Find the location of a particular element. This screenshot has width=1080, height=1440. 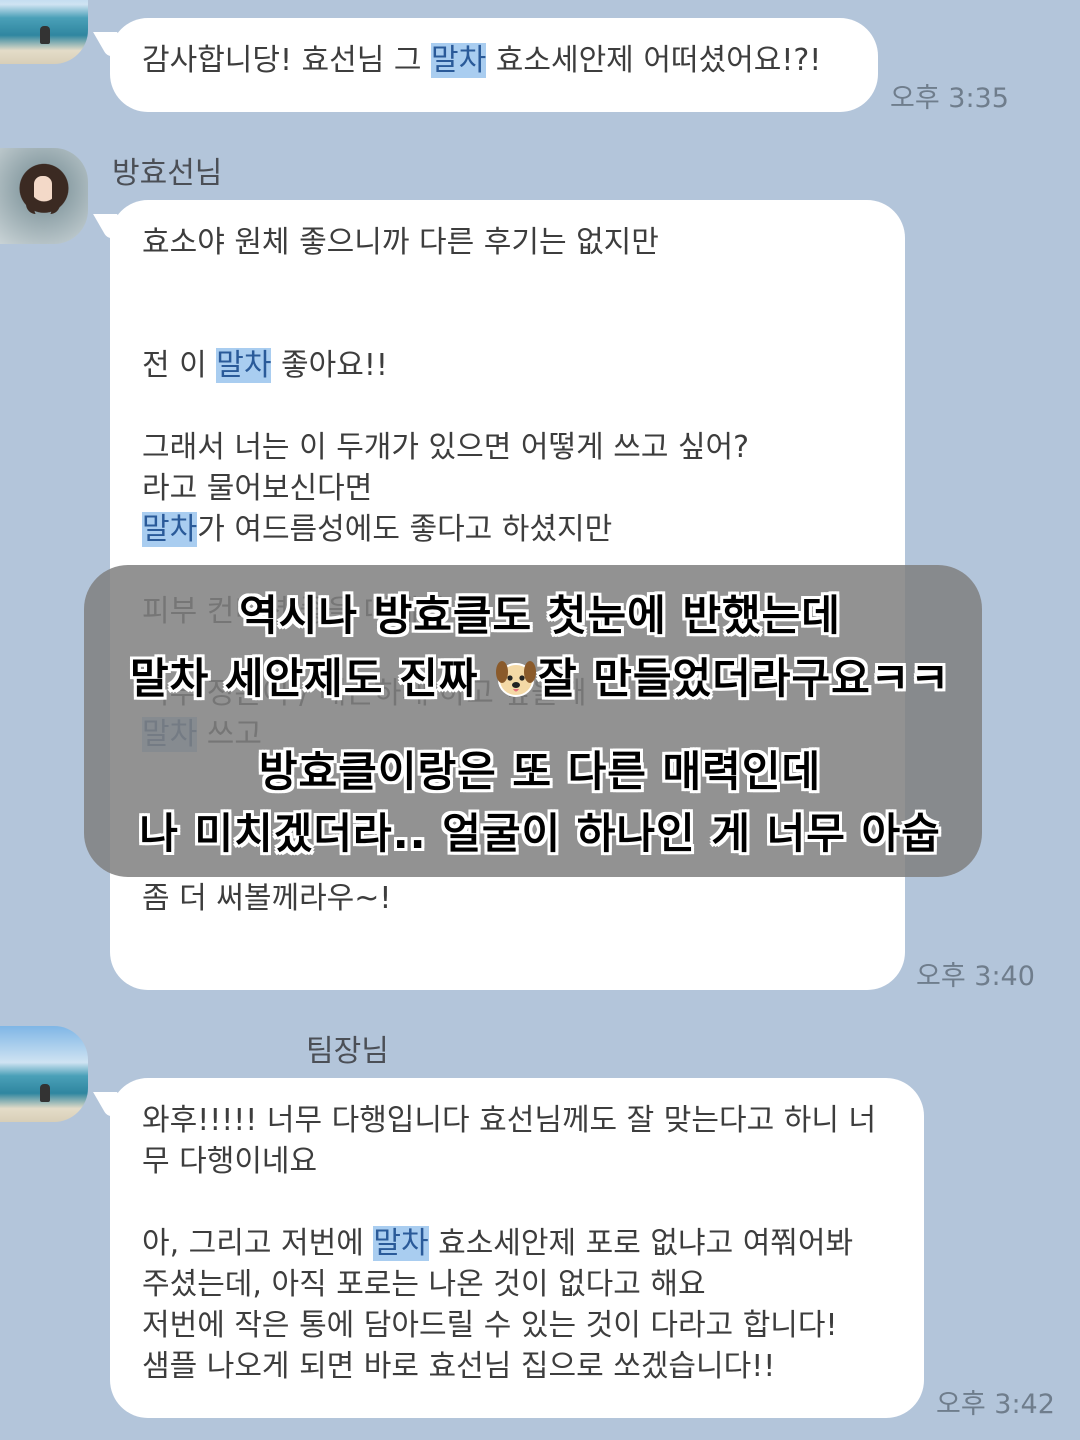

message-time: 오후 3:35 is located at coordinates (949, 98).